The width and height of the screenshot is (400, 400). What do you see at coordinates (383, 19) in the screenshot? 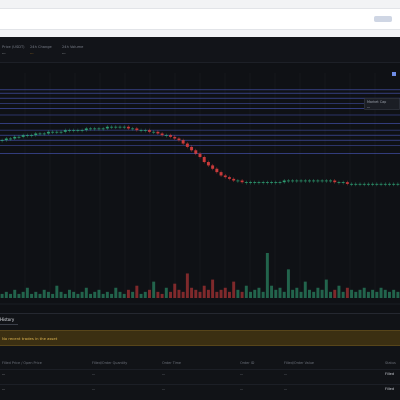
I see `extension-icon` at bounding box center [383, 19].